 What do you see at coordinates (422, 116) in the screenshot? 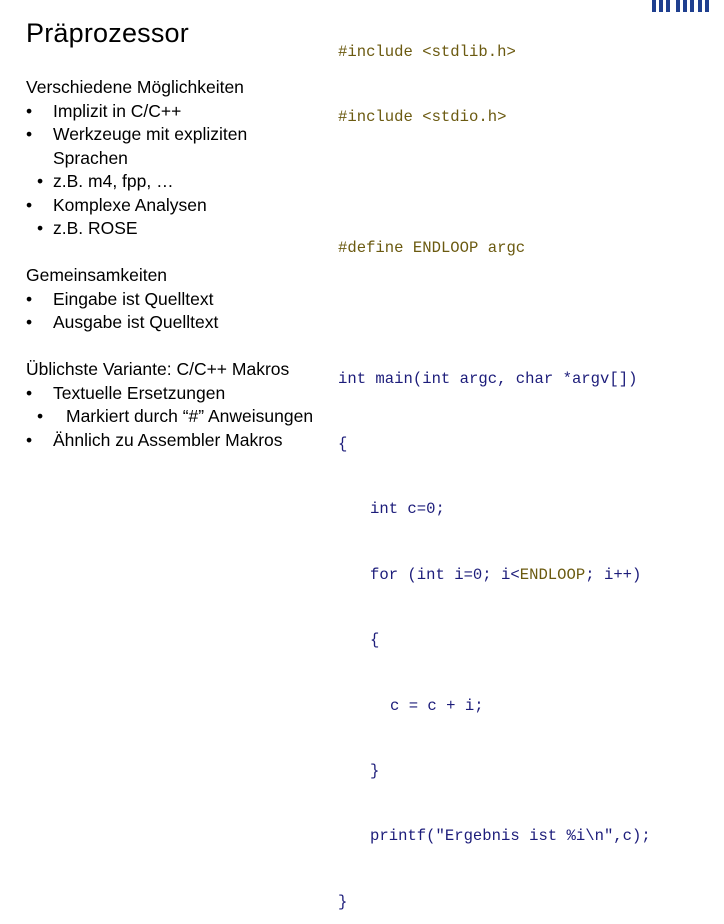
I see `code-line: #include <stdio.h>` at bounding box center [422, 116].